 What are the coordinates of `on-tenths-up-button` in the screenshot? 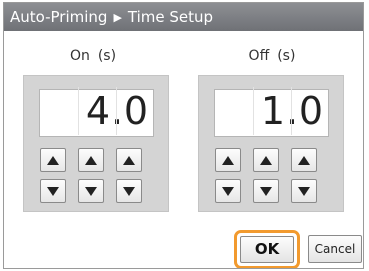 It's located at (129, 160).